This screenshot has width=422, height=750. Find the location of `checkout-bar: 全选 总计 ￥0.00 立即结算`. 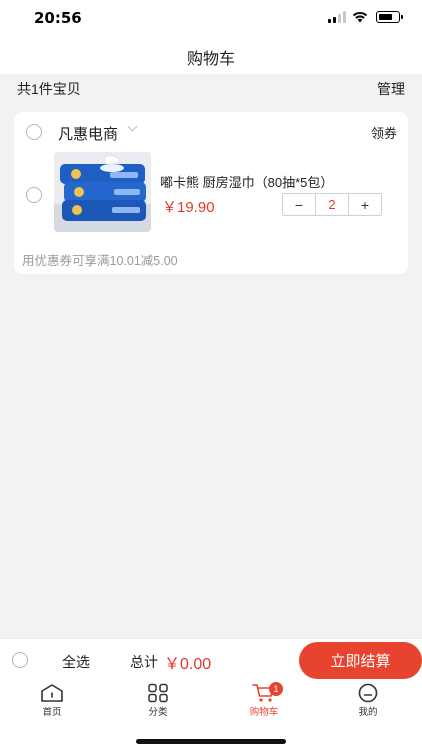

checkout-bar: 全选 总计 ￥0.00 立即结算 is located at coordinates (211, 659).